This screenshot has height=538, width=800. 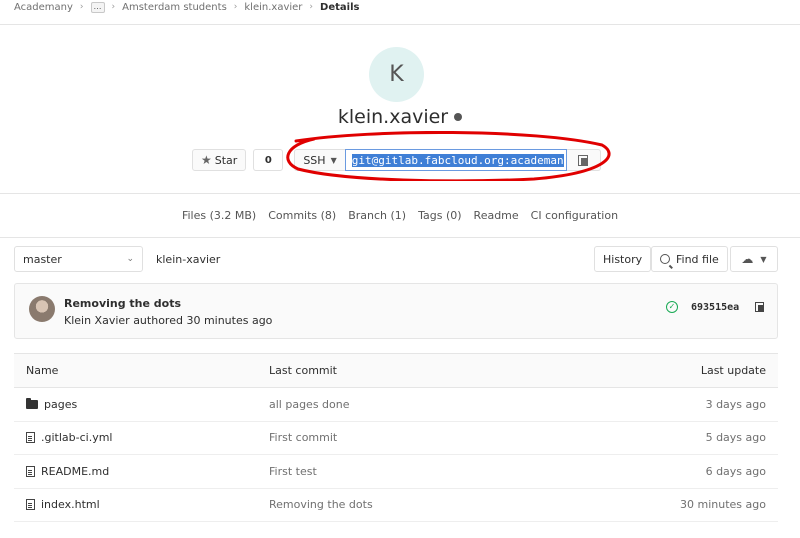 I want to click on breadcrumb-subgroup: Amsterdam students, so click(x=174, y=7).